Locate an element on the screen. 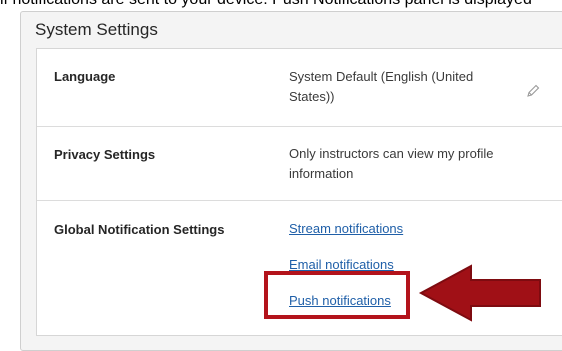  panel-title: System Settings is located at coordinates (96, 29).